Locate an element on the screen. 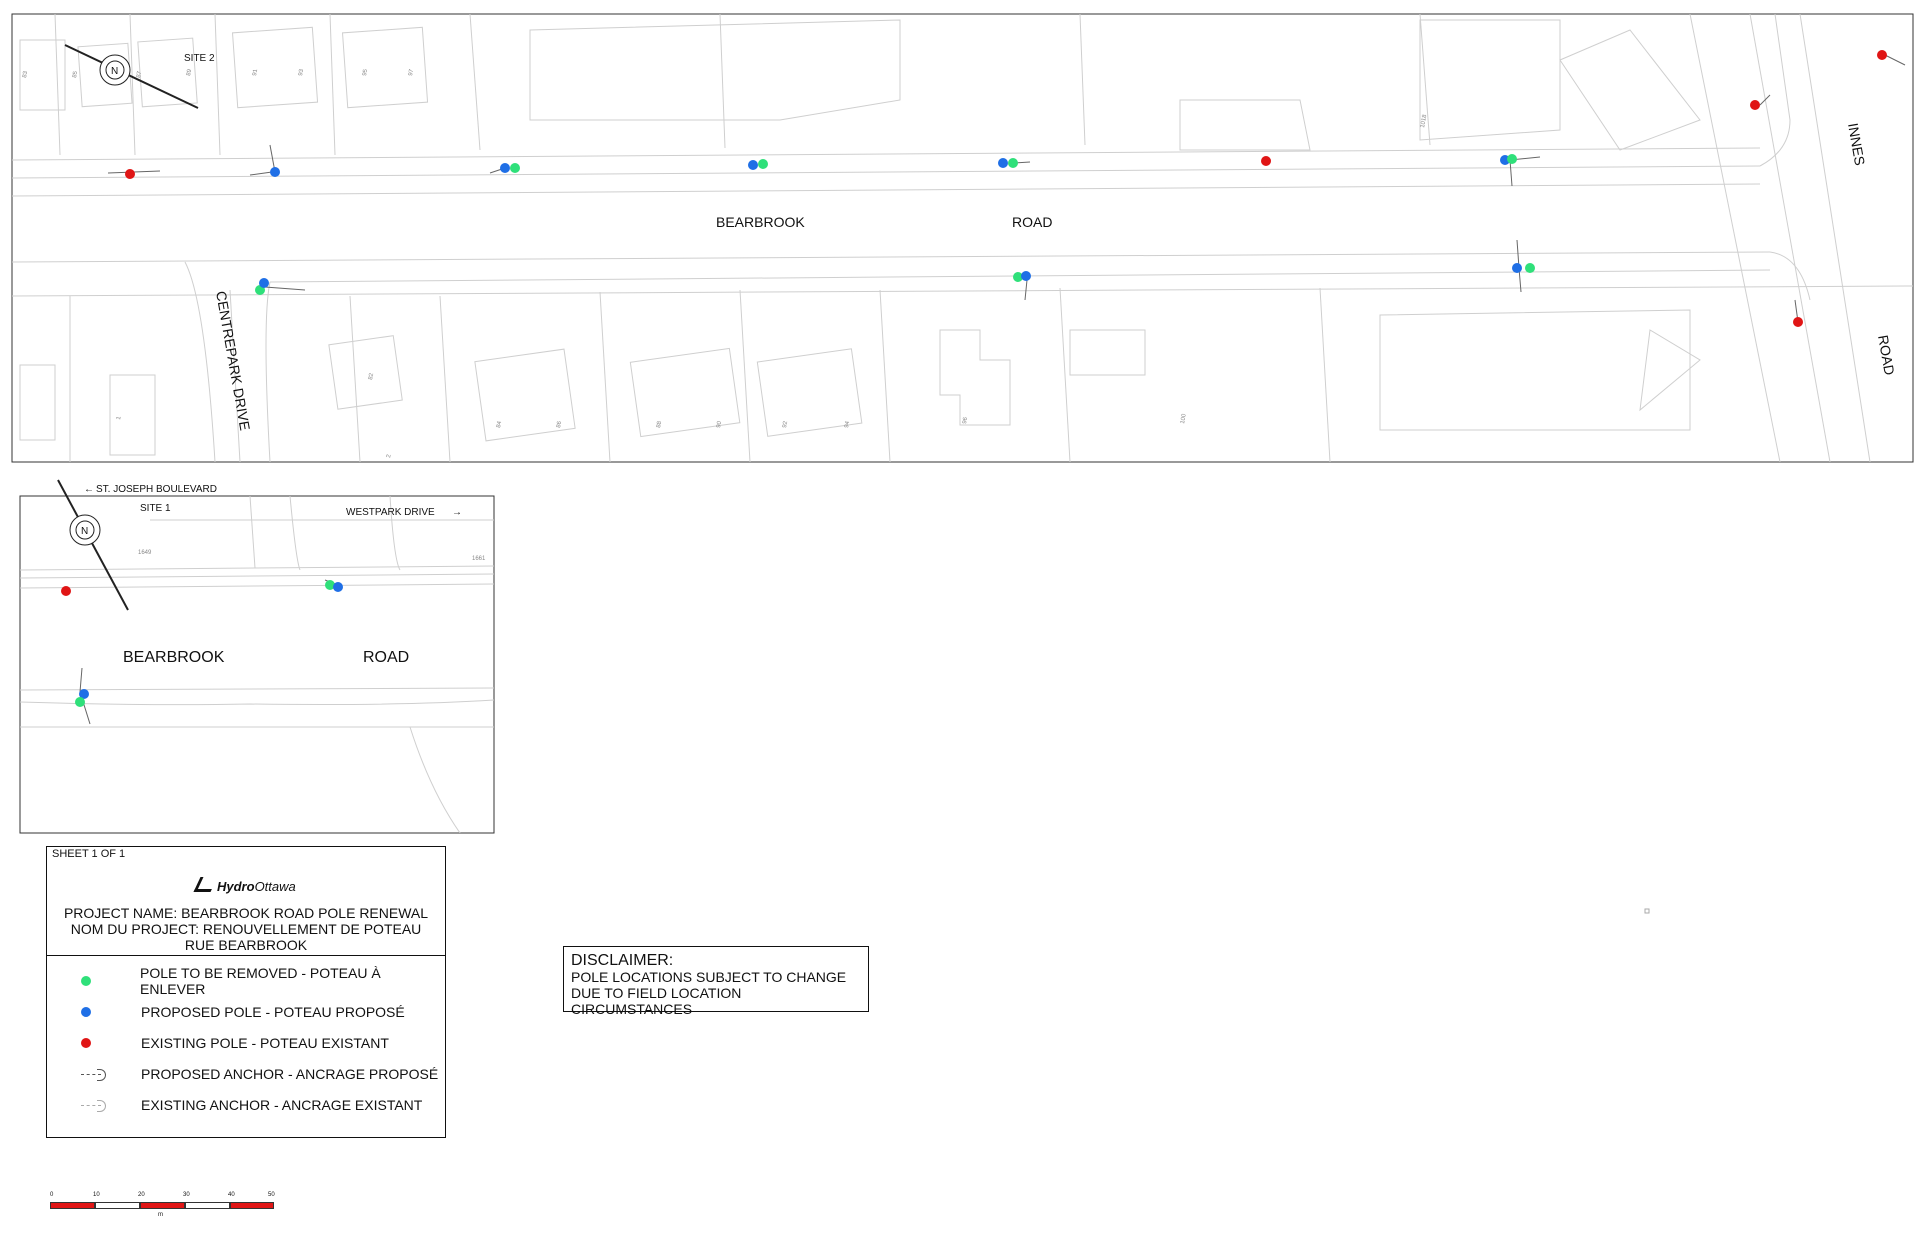 The height and width of the screenshot is (1242, 1920). legend-item-existing-anchor: EXISTING ANCHOR - ANCRAGE EXISTANT is located at coordinates (263, 1104).